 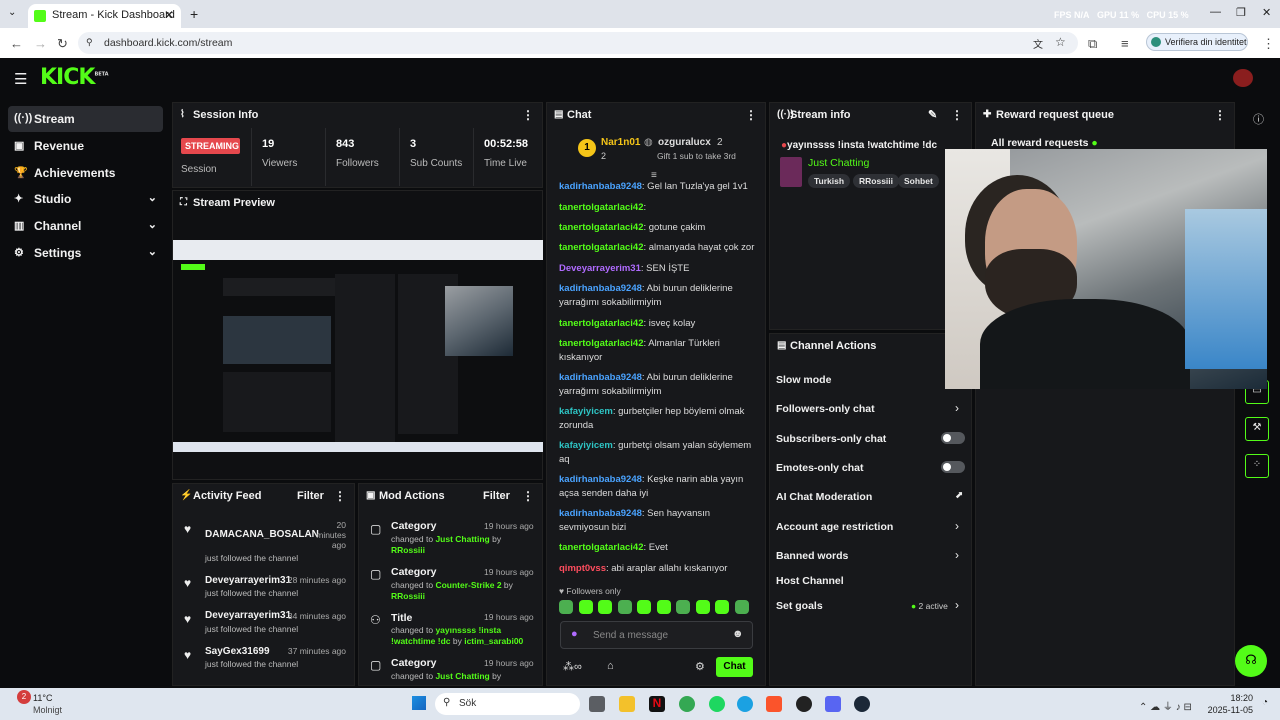 I want to click on edit-pencil-icon: ✎, so click(x=932, y=114).